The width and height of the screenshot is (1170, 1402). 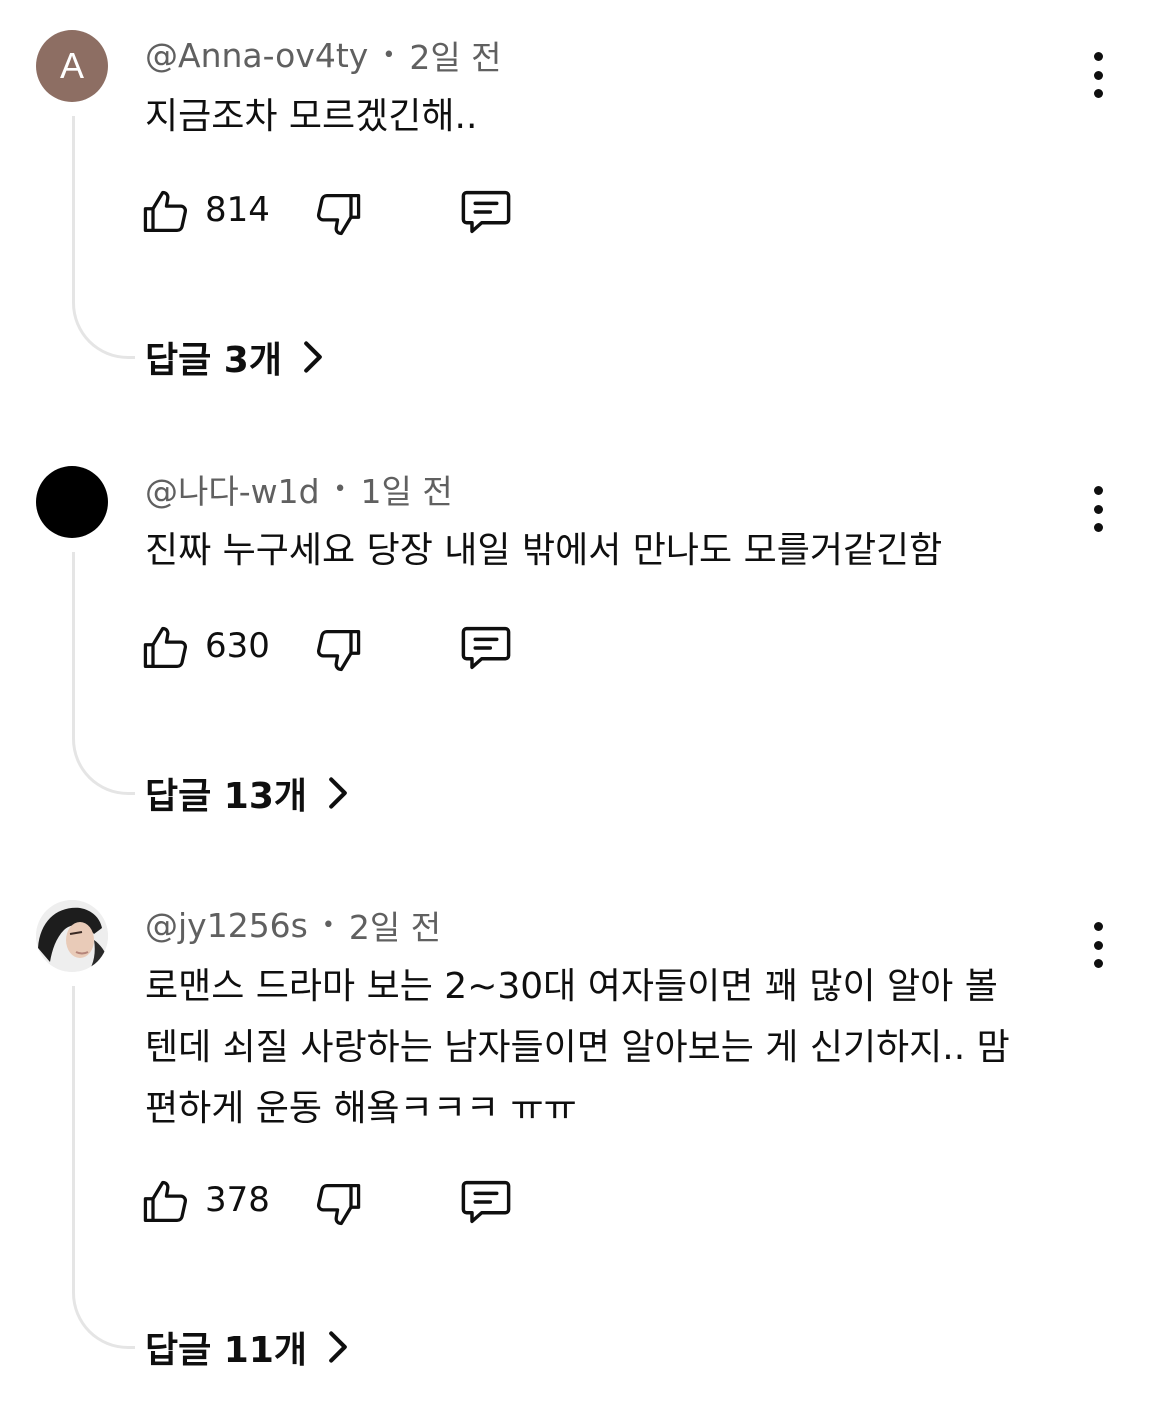 What do you see at coordinates (226, 925) in the screenshot?
I see `author-name: @jy1256s` at bounding box center [226, 925].